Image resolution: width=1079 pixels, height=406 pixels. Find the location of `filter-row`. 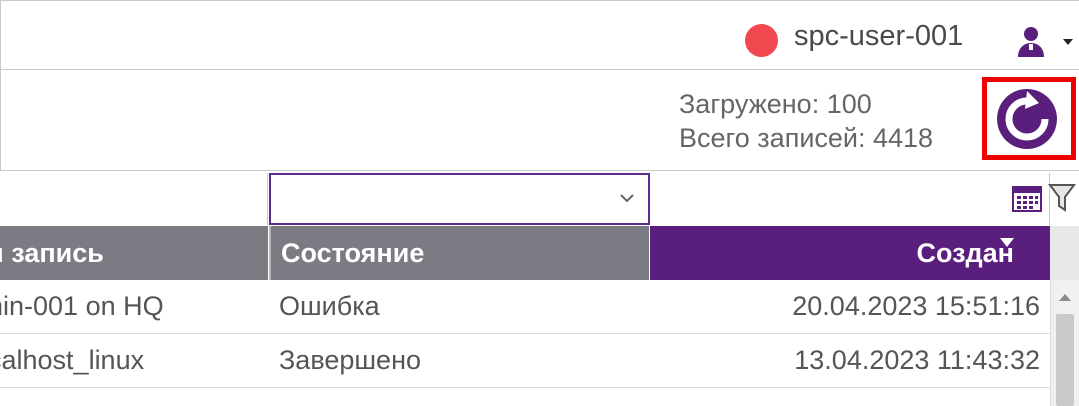

filter-row is located at coordinates (539, 198).